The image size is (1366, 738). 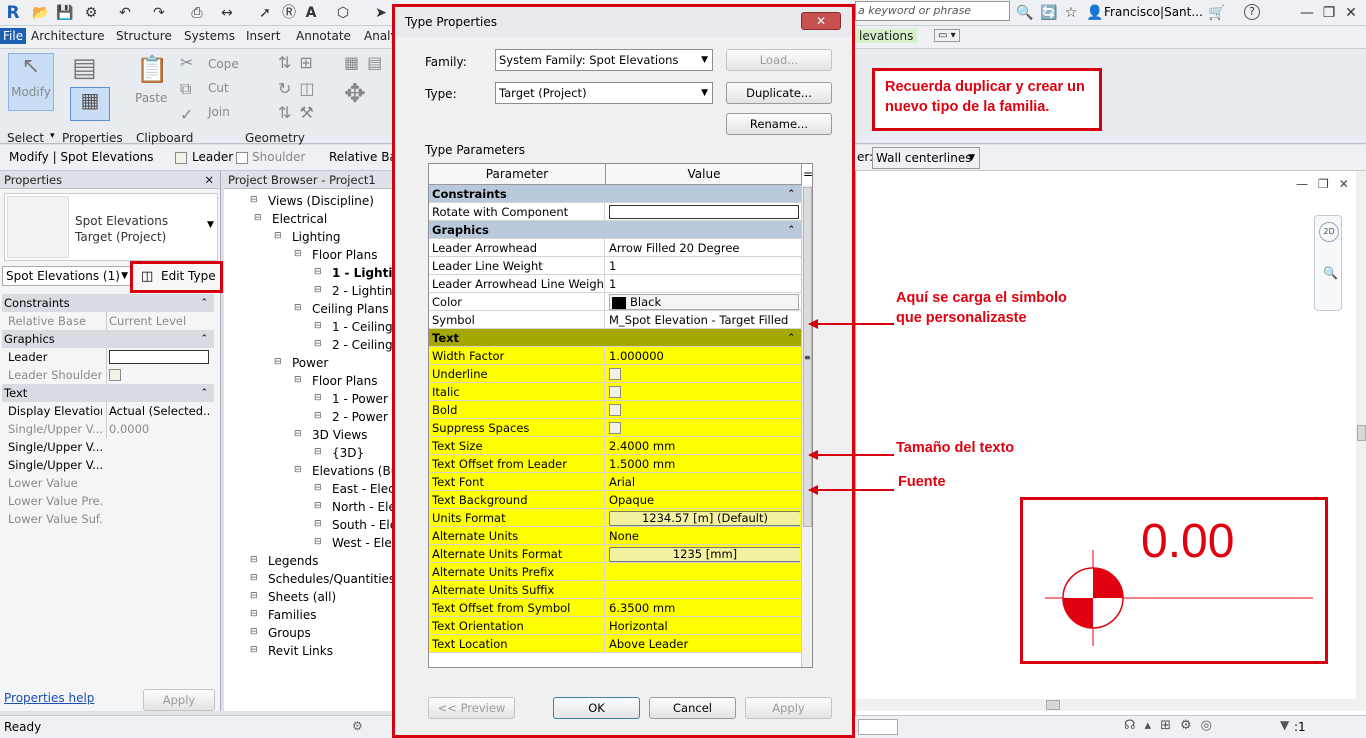 I want to click on grid-row: Text Location Above Leader, so click(x=615, y=644).